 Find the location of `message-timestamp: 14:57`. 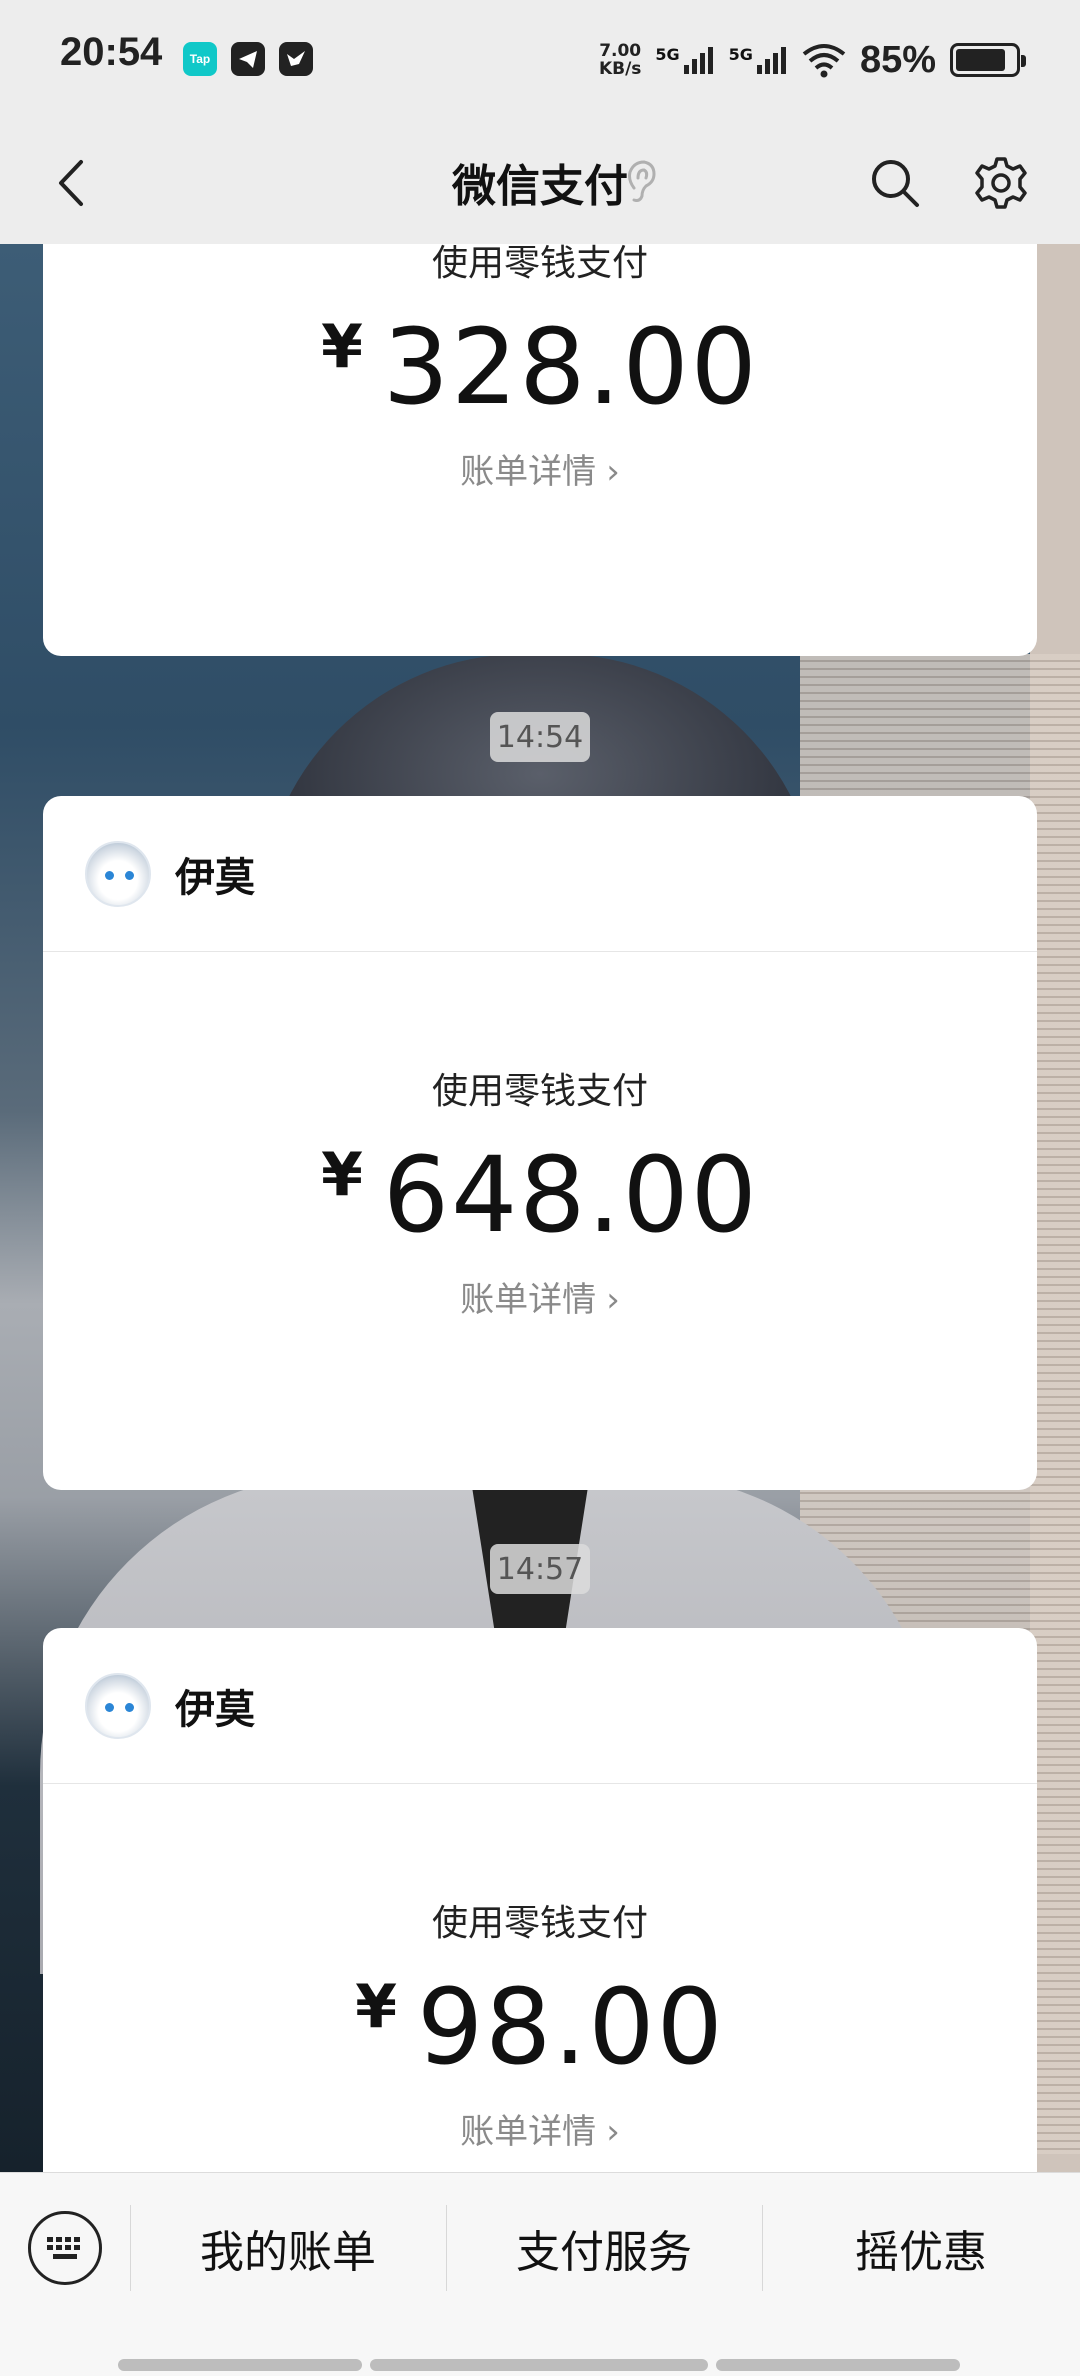

message-timestamp: 14:57 is located at coordinates (540, 1569).